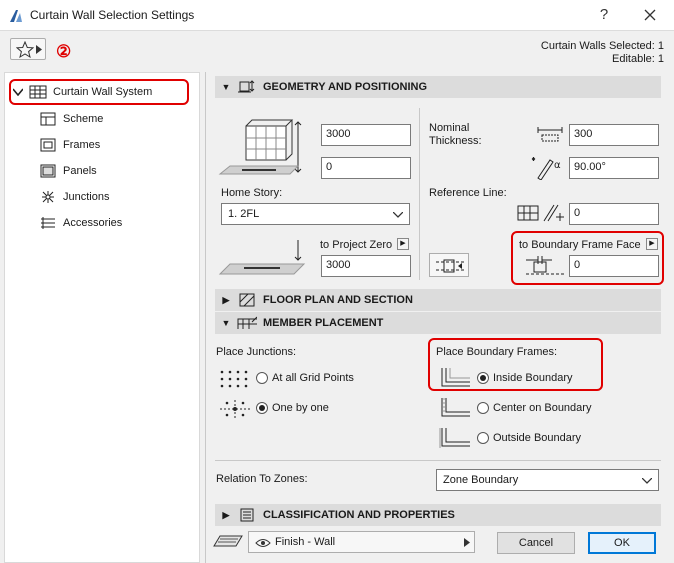 The height and width of the screenshot is (563, 674). Describe the element at coordinates (345, 87) in the screenshot. I see `section-title: GEOMETRY AND POSITIONING` at that location.